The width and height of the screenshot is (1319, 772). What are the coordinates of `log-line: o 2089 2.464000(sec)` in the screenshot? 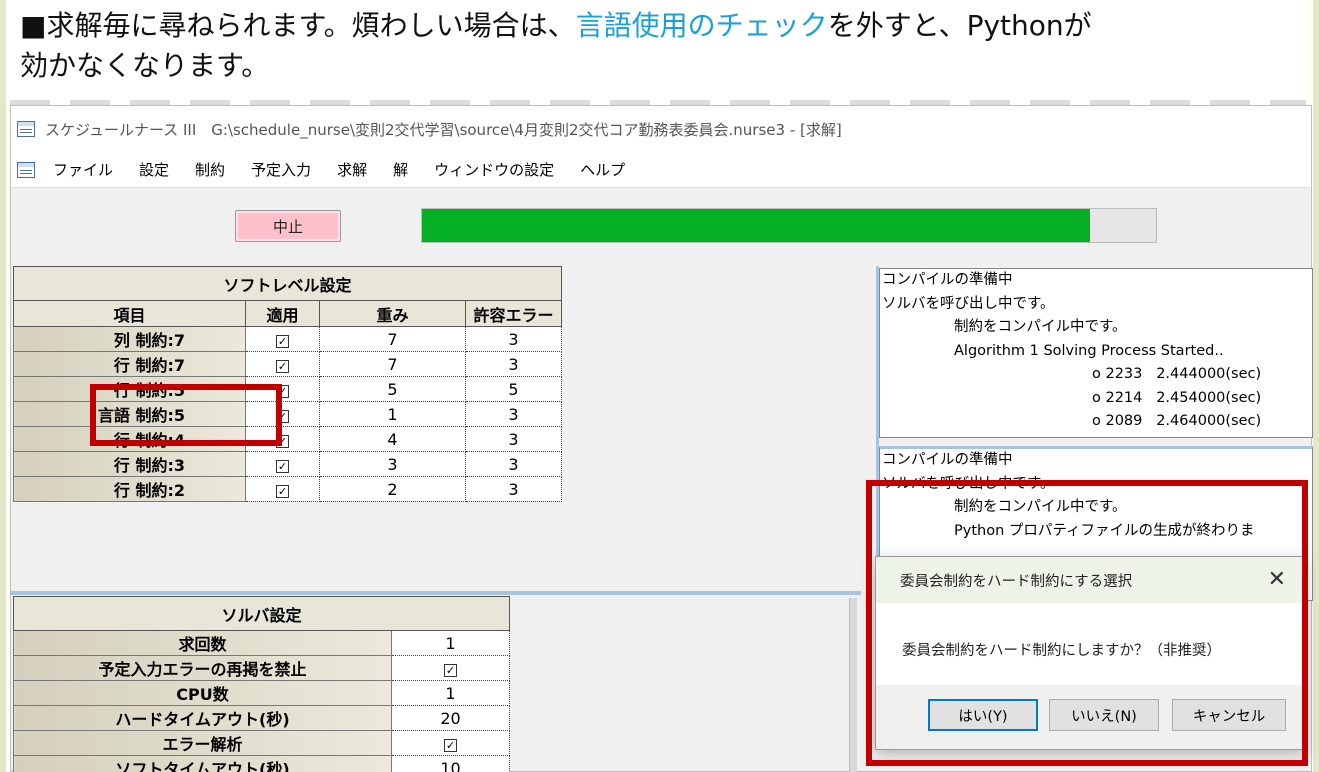 It's located at (1177, 421).